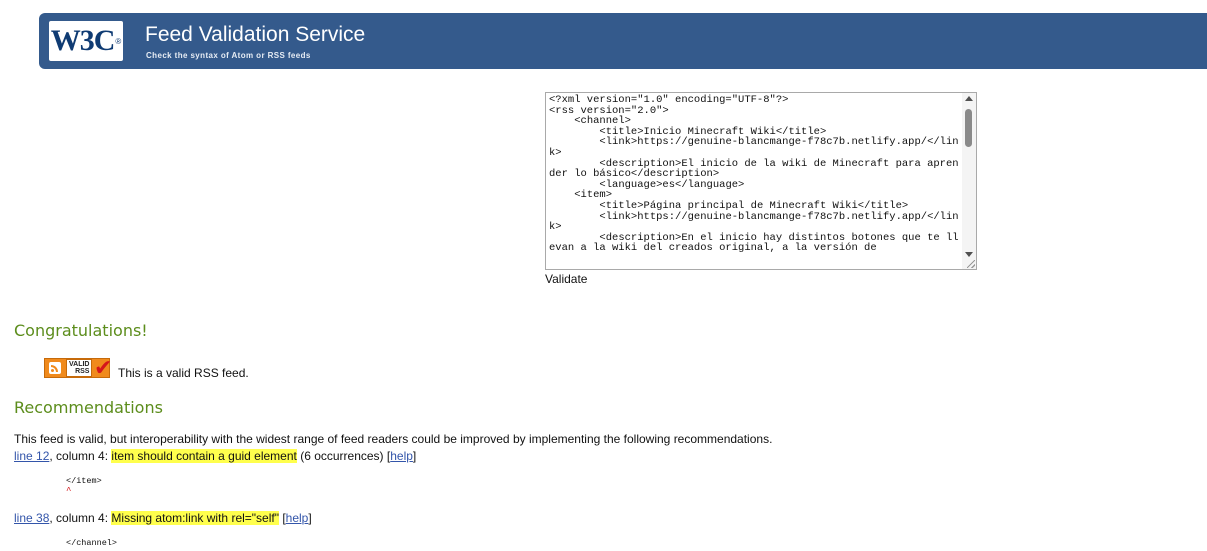 The image size is (1207, 551). Describe the element at coordinates (969, 98) in the screenshot. I see `scroll-up-arrow-icon` at that location.